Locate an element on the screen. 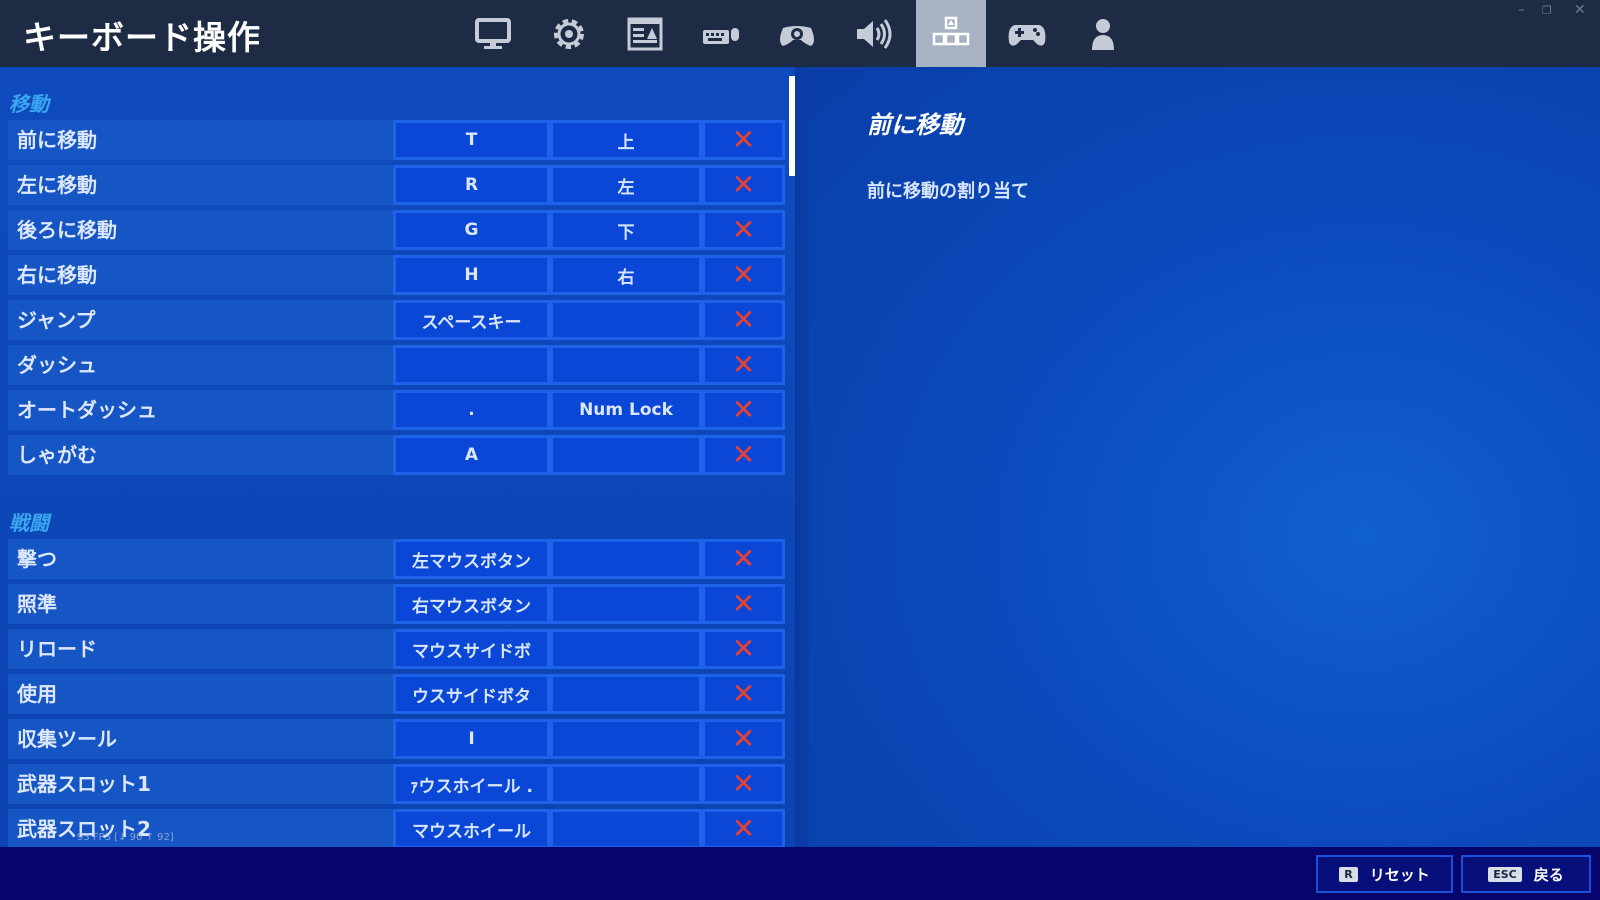 The width and height of the screenshot is (1600, 900). binding-row: ダッシュ ✕ is located at coordinates (396, 365).